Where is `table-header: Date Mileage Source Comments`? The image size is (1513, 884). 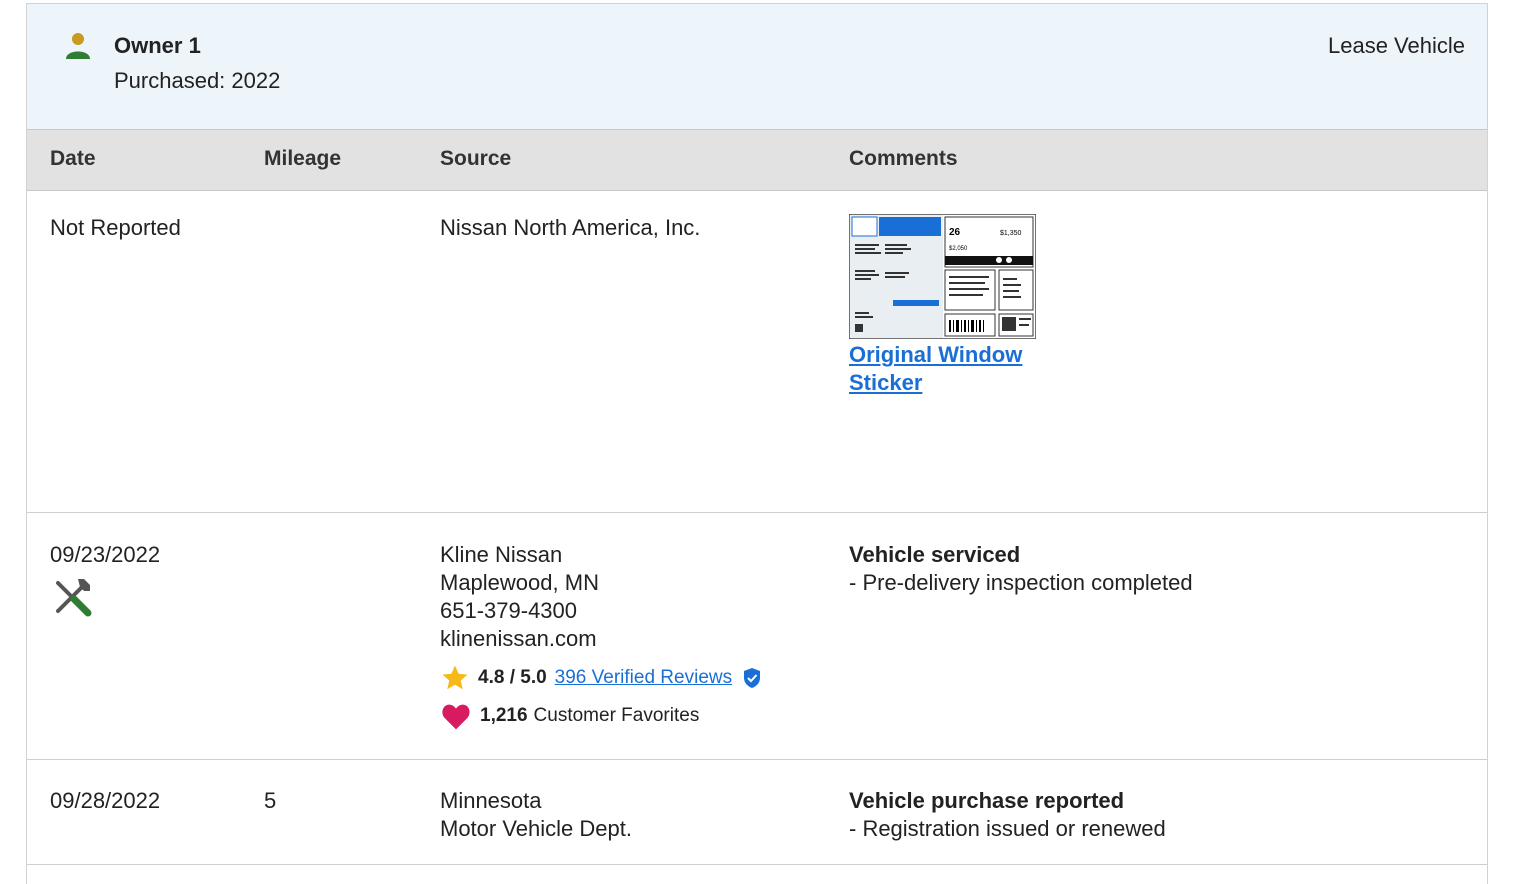
table-header: Date Mileage Source Comments is located at coordinates (757, 160).